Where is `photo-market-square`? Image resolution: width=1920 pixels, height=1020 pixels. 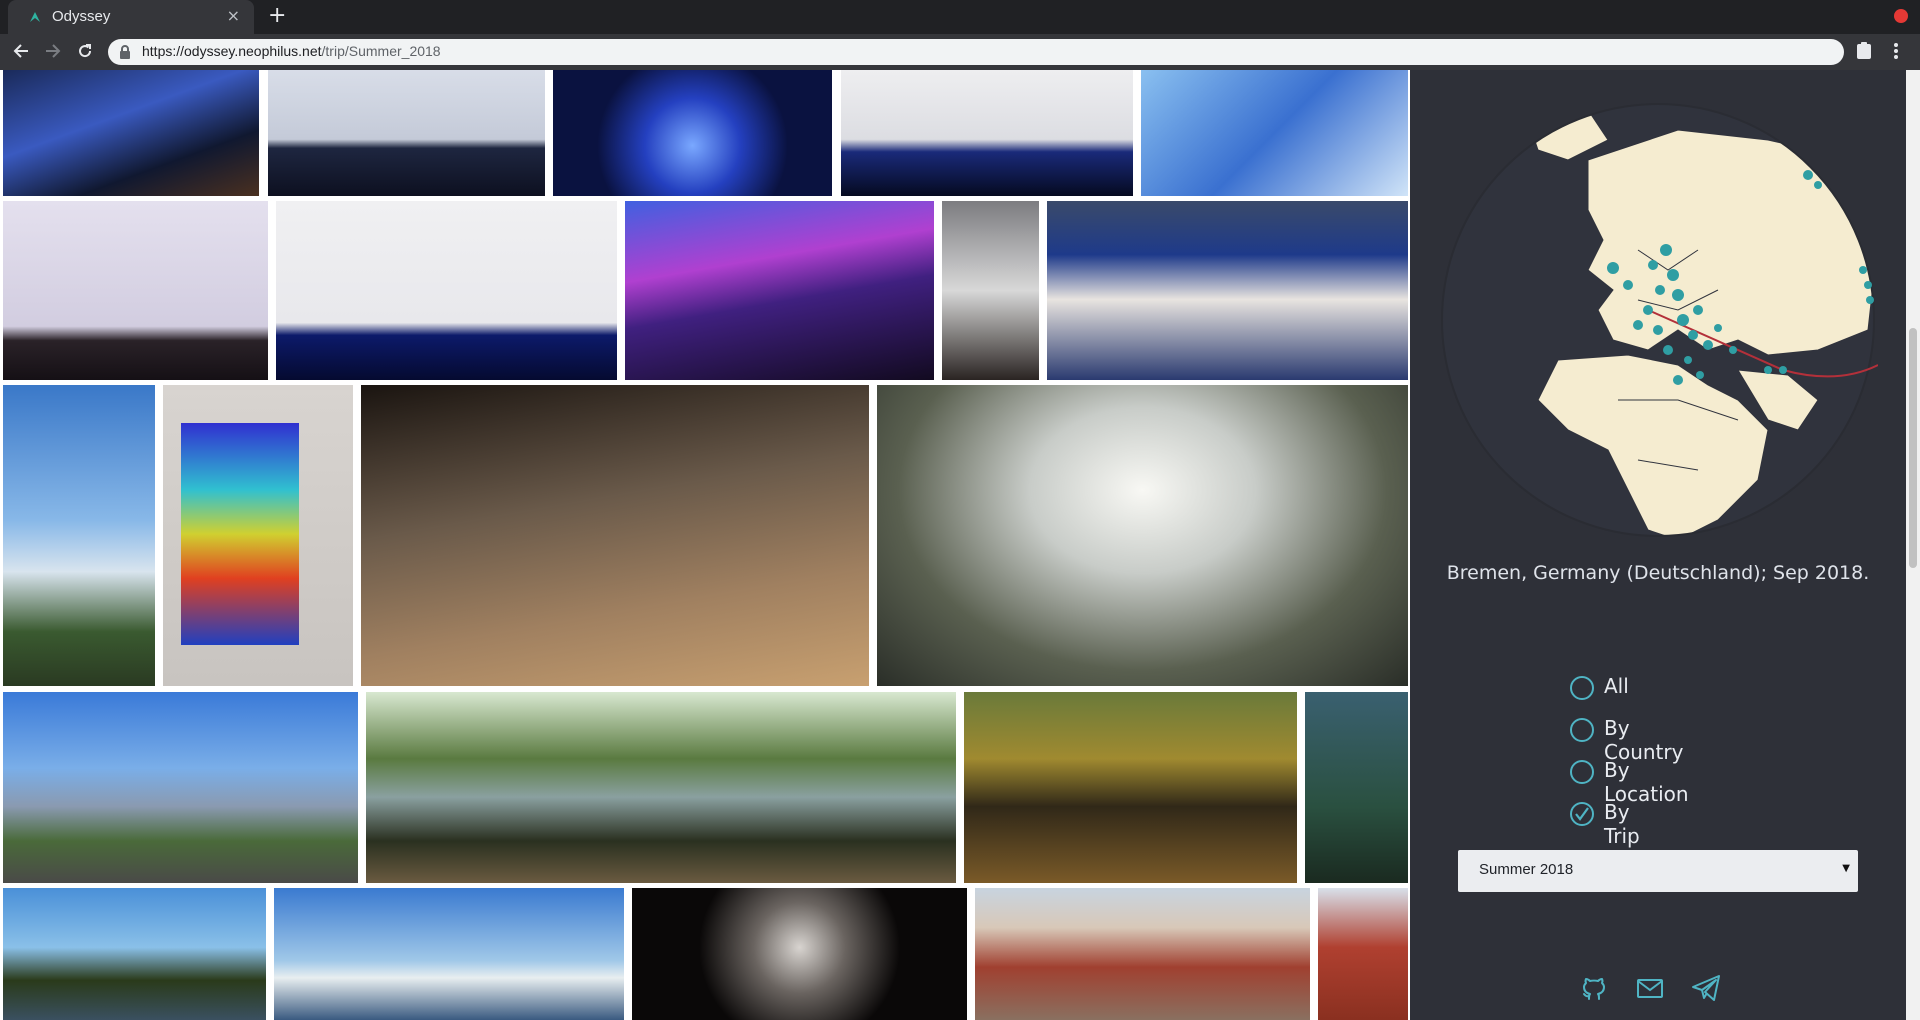 photo-market-square is located at coordinates (1142, 954).